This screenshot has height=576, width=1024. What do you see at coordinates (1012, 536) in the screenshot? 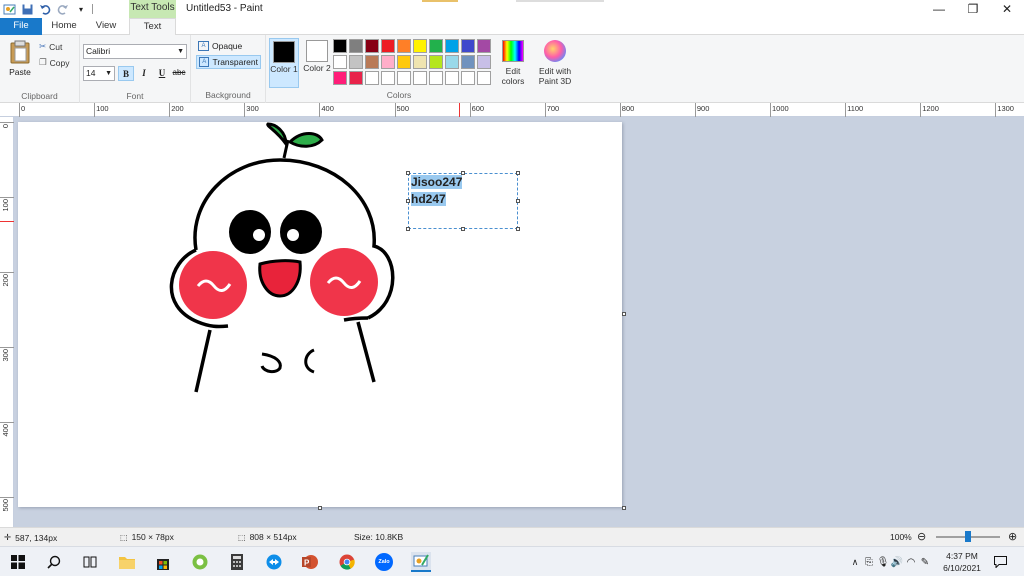
I see `zoom-in-icon: ⊕` at bounding box center [1012, 536].